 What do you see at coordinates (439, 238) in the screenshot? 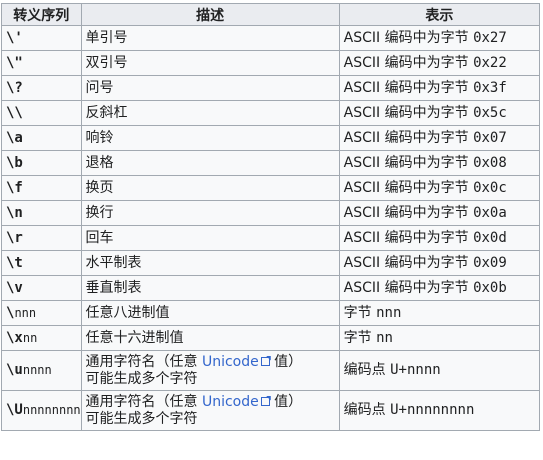
I see `representation-cell: ASCII 编码中为字节 0x0d` at bounding box center [439, 238].